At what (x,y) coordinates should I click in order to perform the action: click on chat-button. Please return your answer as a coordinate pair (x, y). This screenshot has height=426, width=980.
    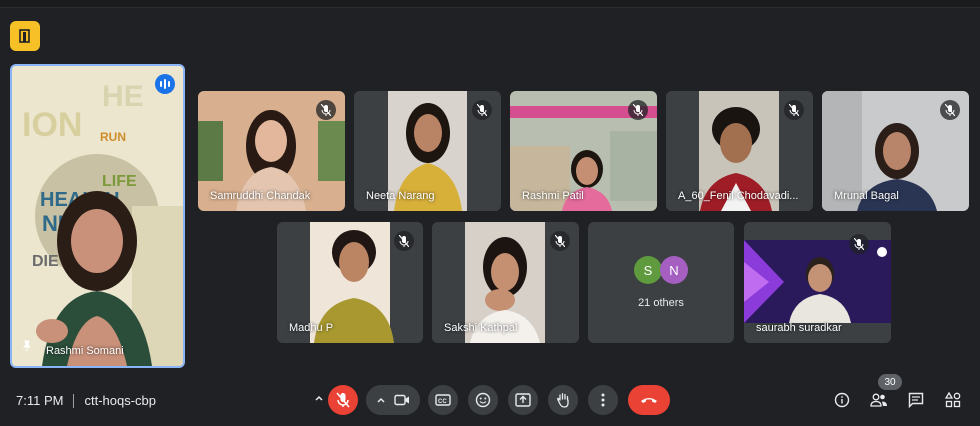
    Looking at the image, I should click on (916, 400).